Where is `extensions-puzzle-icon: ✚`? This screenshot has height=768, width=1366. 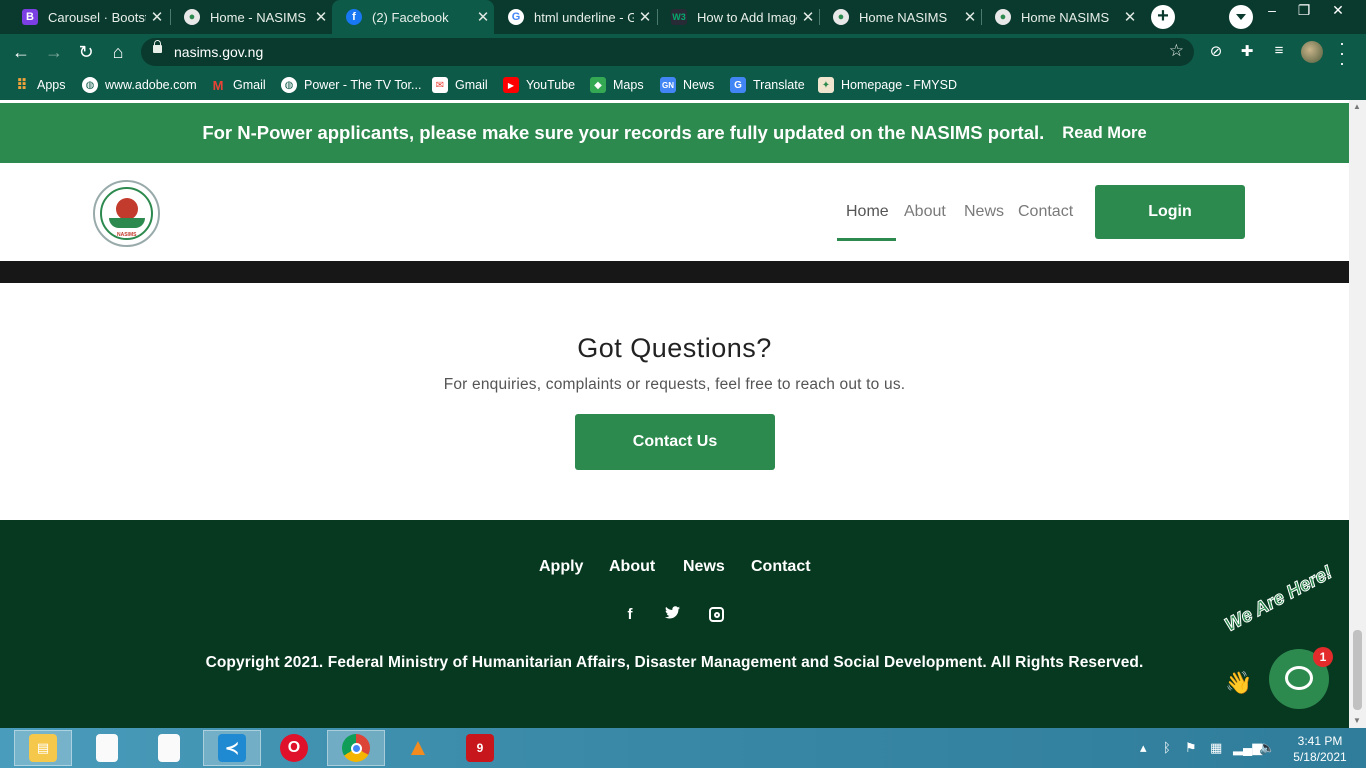 extensions-puzzle-icon: ✚ is located at coordinates (1247, 51).